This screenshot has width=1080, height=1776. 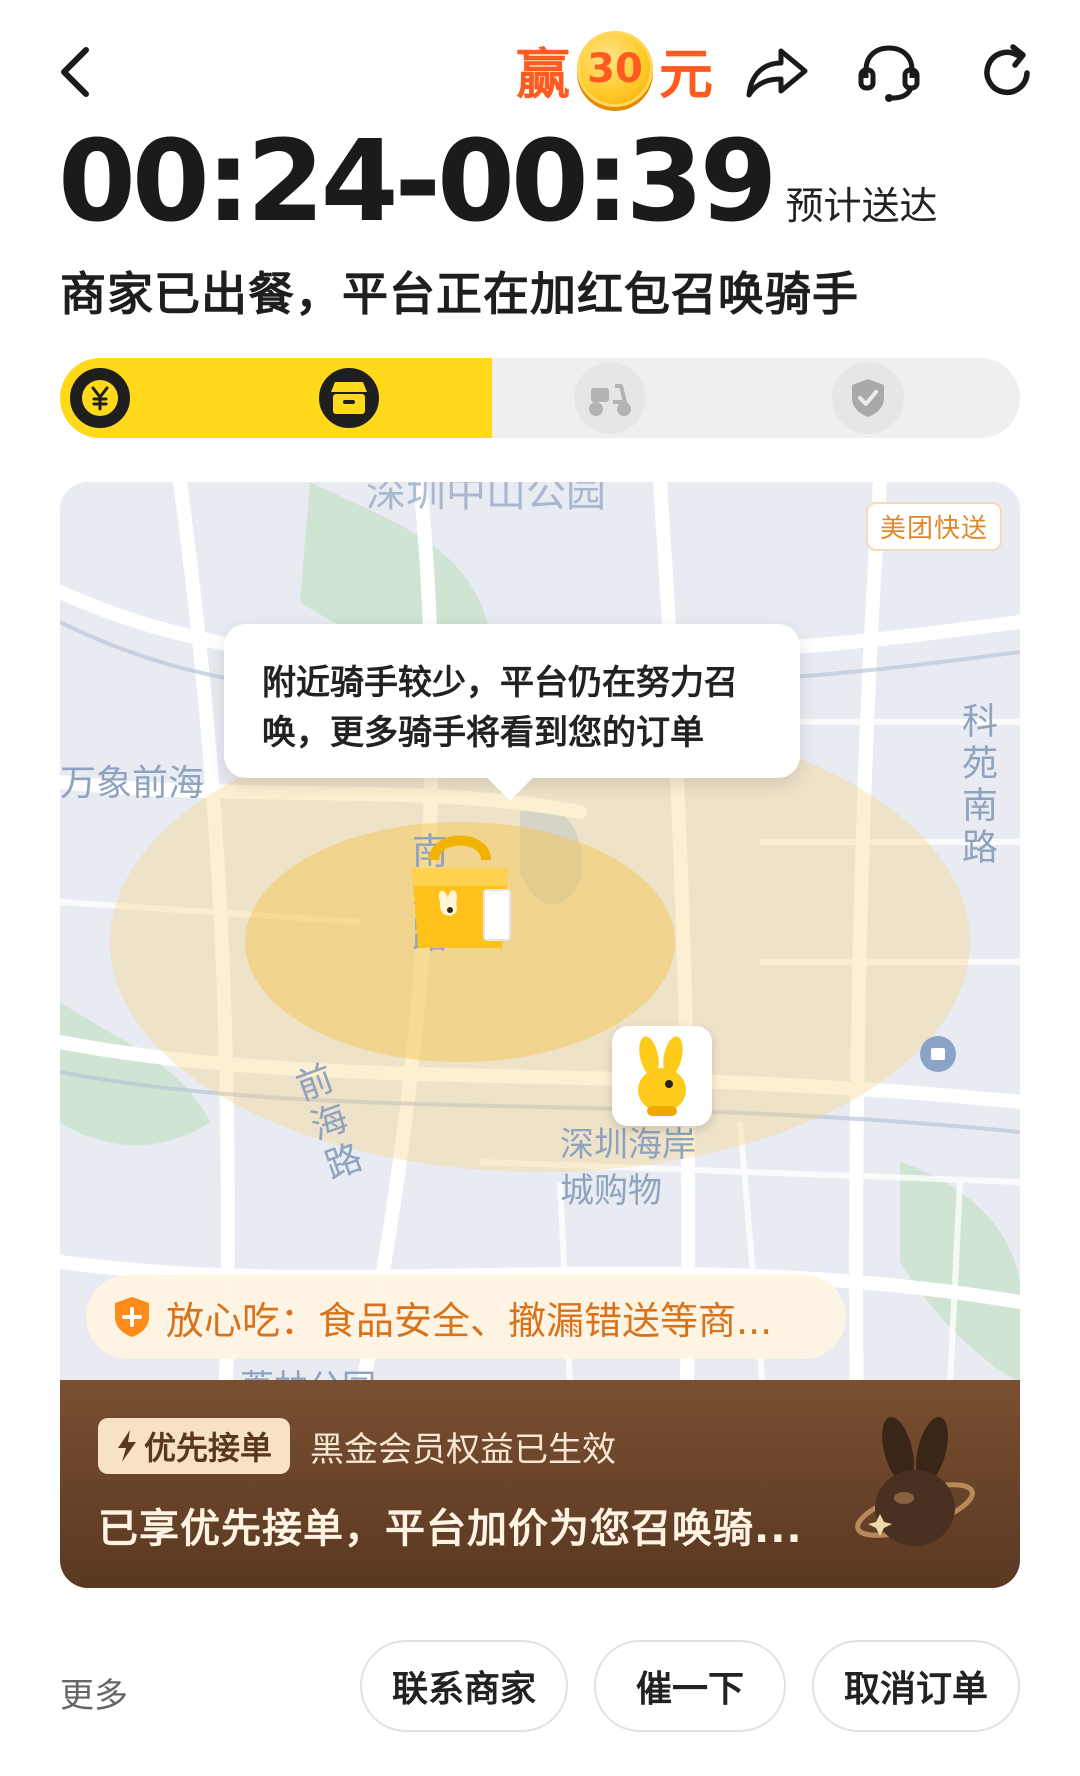 I want to click on step-prepared, so click(x=349, y=398).